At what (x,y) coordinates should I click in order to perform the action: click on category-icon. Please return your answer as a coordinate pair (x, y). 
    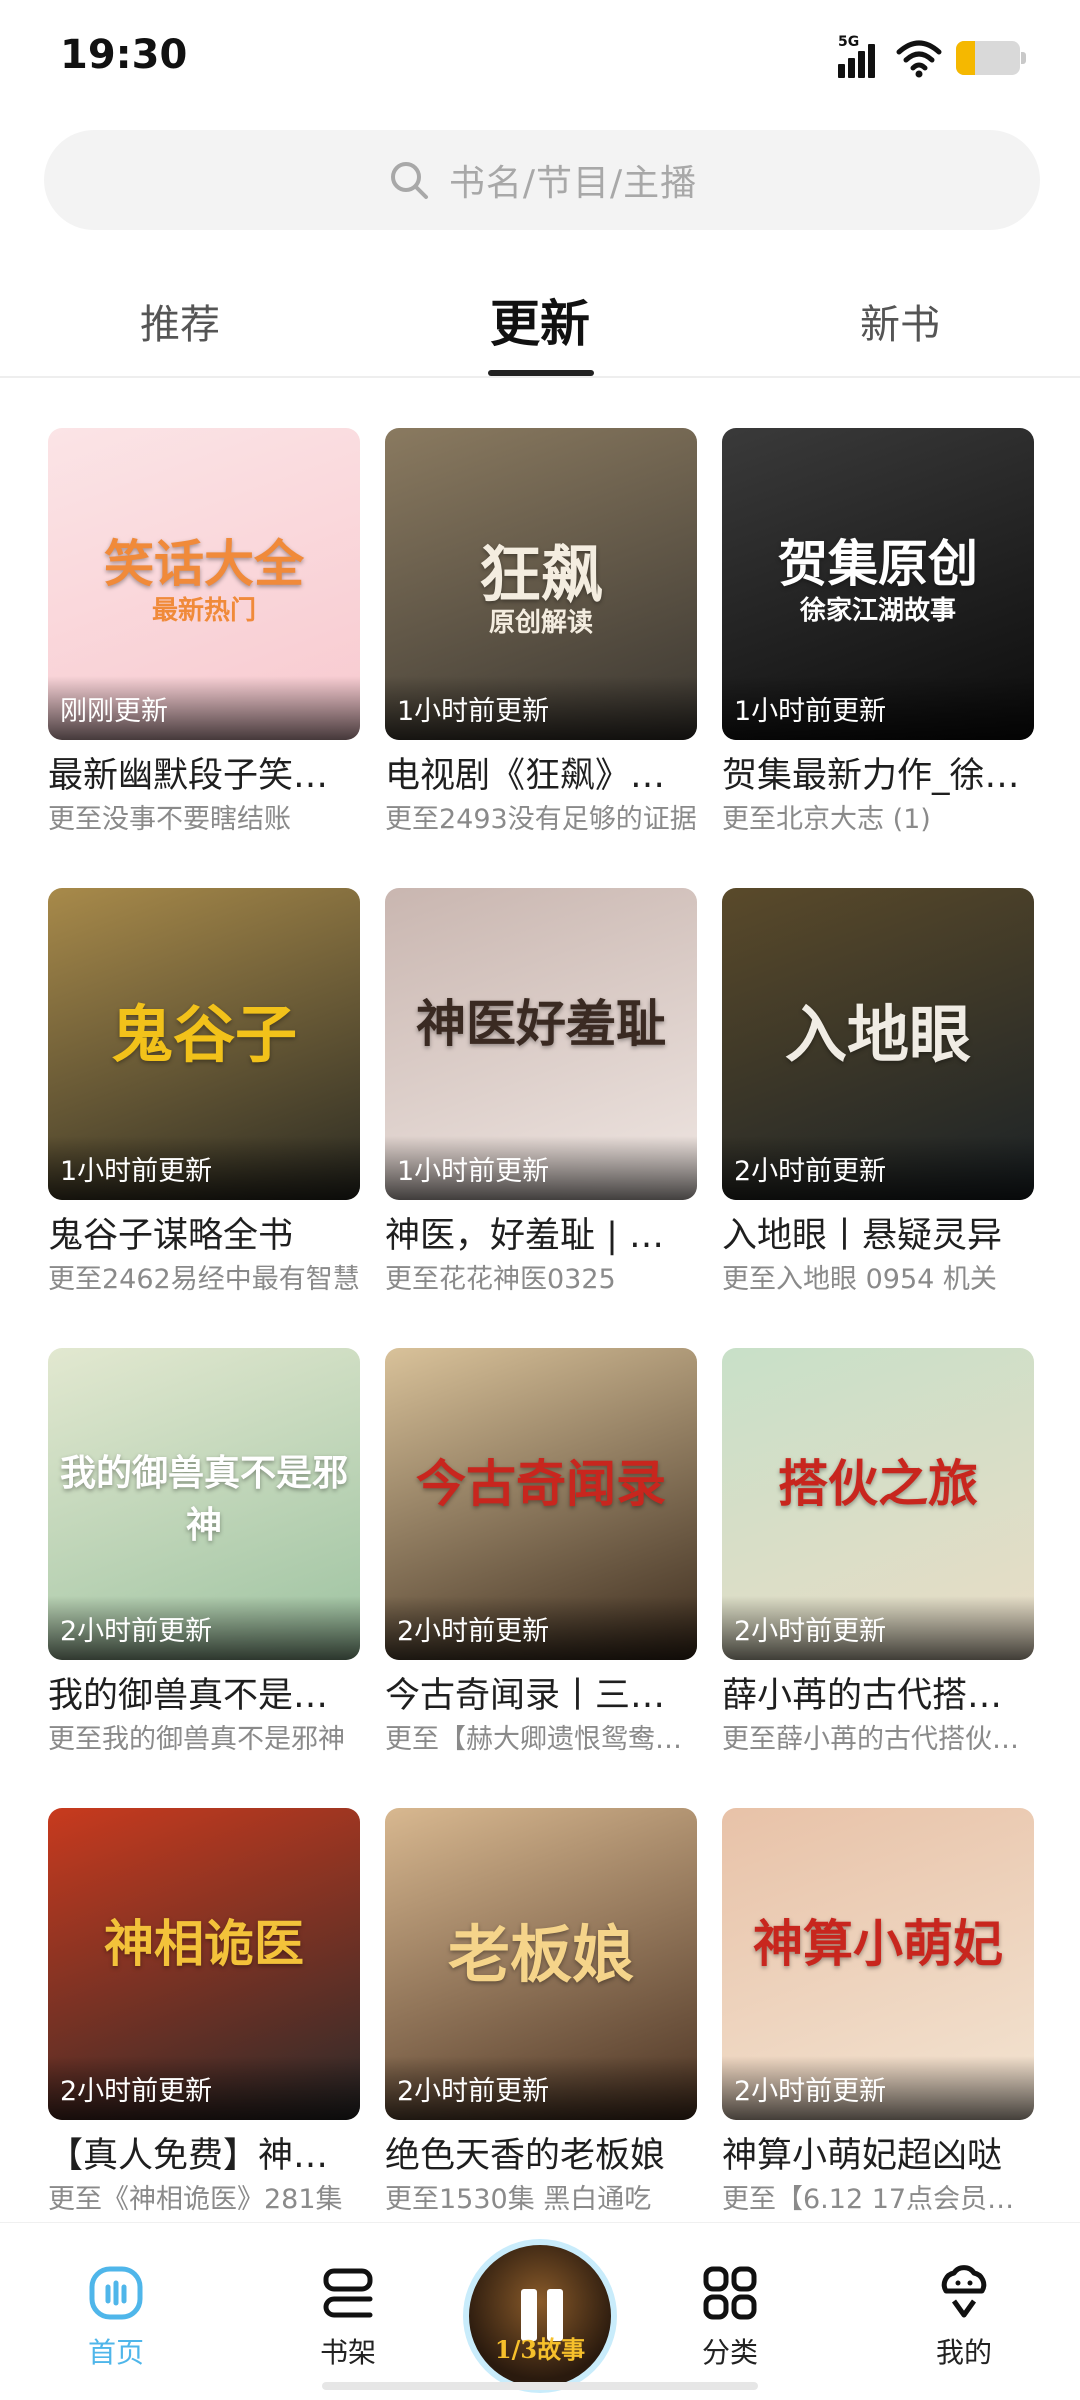
    Looking at the image, I should click on (730, 2293).